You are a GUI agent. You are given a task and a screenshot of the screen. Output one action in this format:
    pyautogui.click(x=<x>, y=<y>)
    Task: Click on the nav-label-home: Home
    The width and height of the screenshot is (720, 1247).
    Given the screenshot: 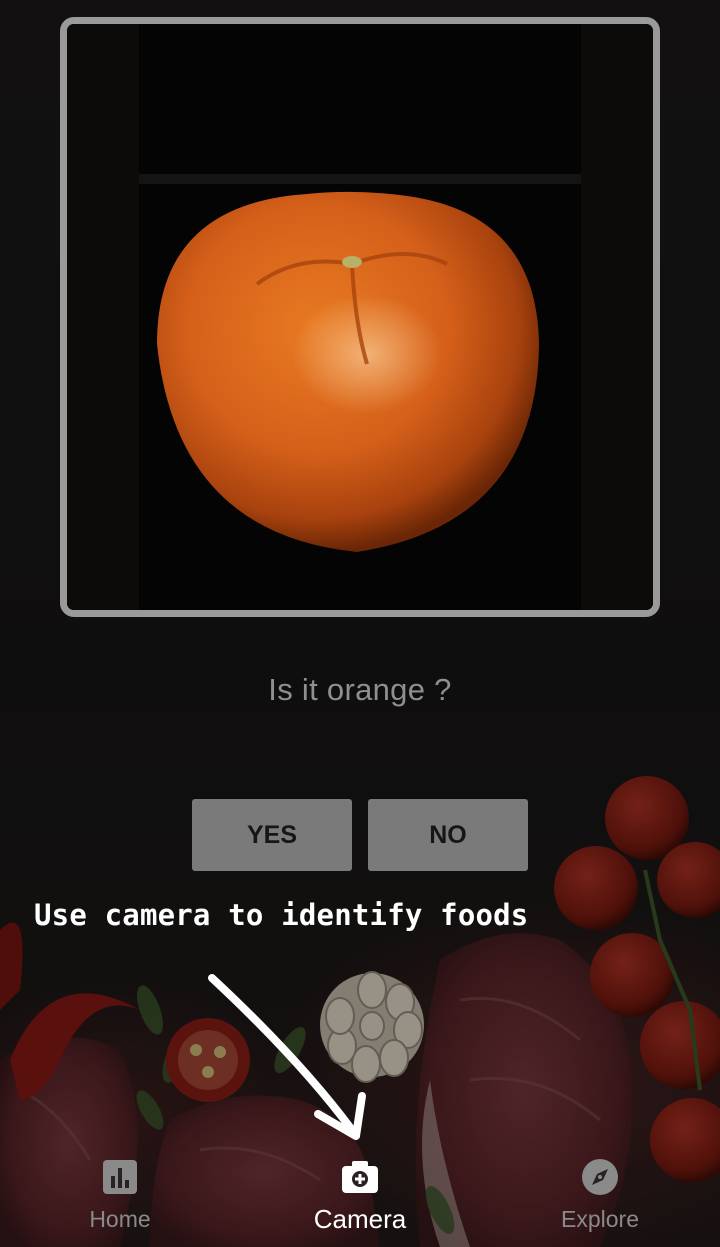 What is the action you would take?
    pyautogui.click(x=120, y=1219)
    